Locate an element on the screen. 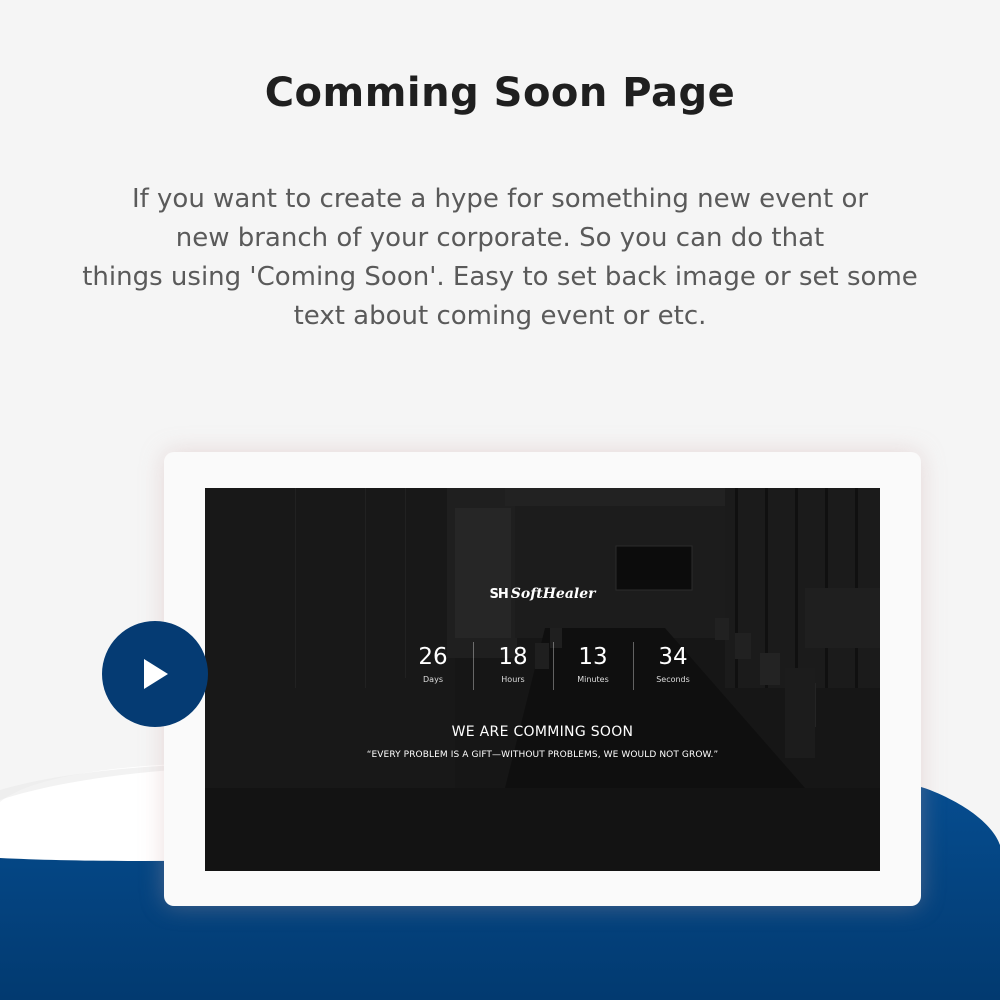 Image resolution: width=1000 pixels, height=1000 pixels. countdown-days: 26 Days is located at coordinates (433, 666).